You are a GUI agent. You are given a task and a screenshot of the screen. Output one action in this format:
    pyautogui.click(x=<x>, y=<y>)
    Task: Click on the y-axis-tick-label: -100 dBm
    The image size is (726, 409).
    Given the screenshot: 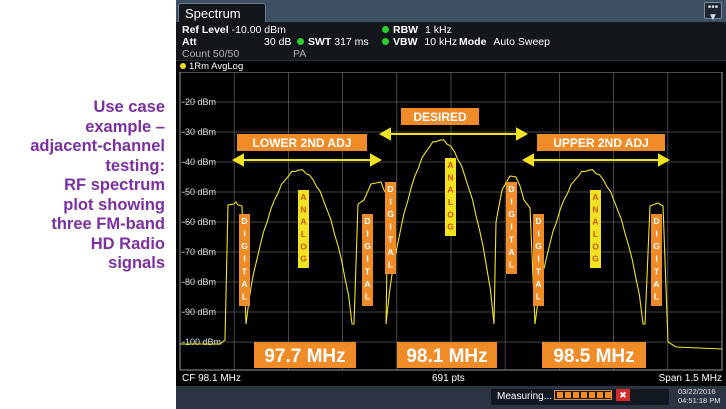 What is the action you would take?
    pyautogui.click(x=201, y=342)
    